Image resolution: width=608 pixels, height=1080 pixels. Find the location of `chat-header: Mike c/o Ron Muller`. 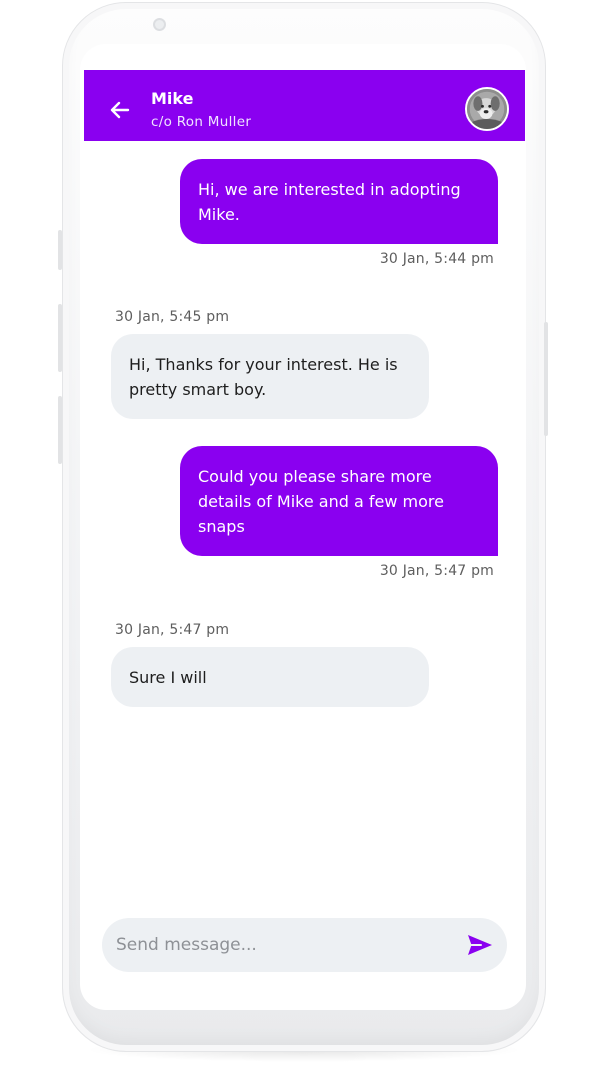

chat-header: Mike c/o Ron Muller is located at coordinates (304, 105).